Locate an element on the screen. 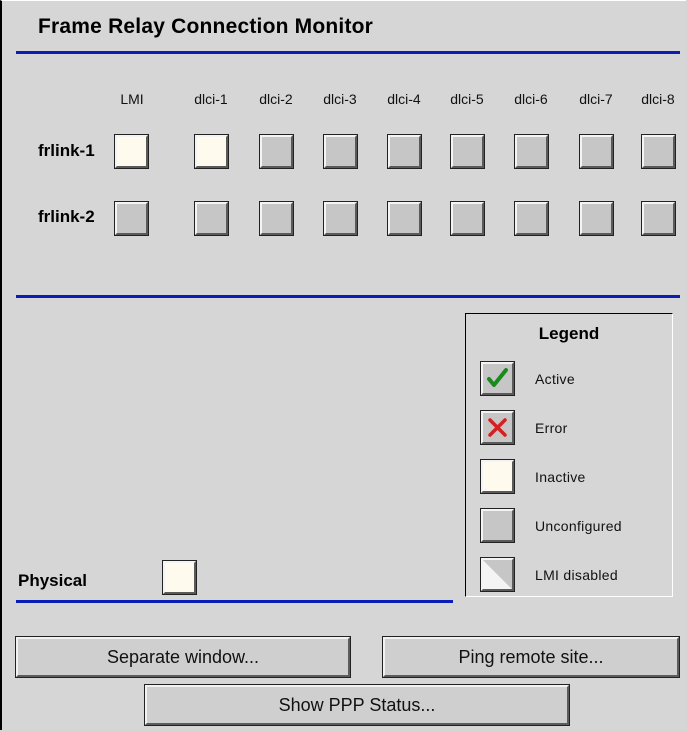  status-cell-frlink-2-LMI is located at coordinates (131, 218).